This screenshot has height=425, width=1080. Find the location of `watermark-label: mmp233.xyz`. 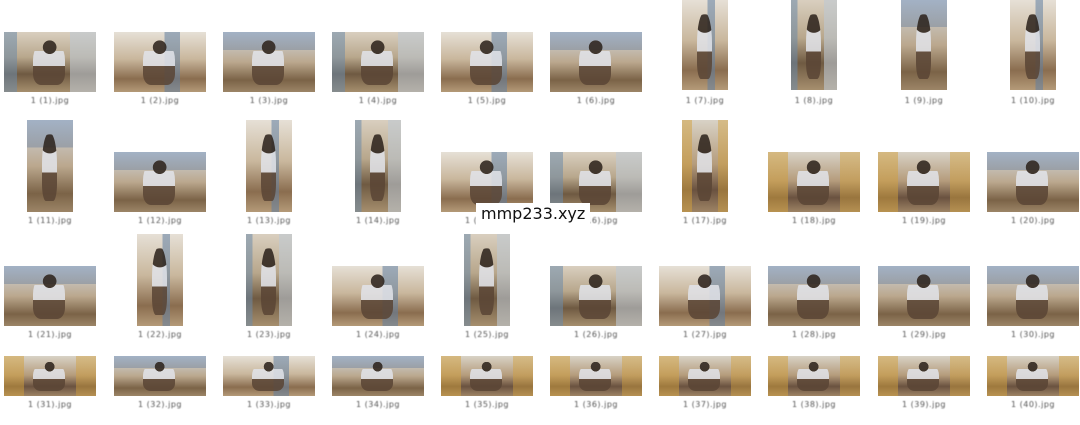

watermark-label: mmp233.xyz is located at coordinates (533, 214).